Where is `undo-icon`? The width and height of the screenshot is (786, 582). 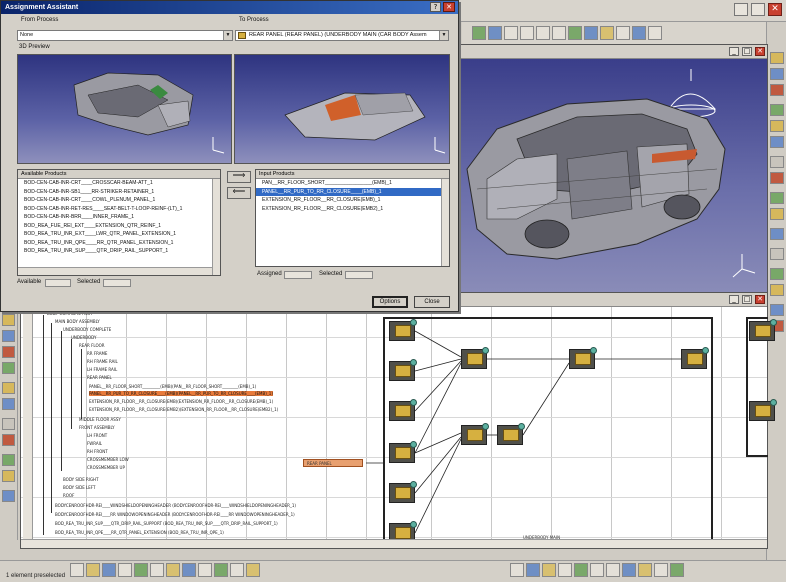
undo-icon is located at coordinates (141, 570).